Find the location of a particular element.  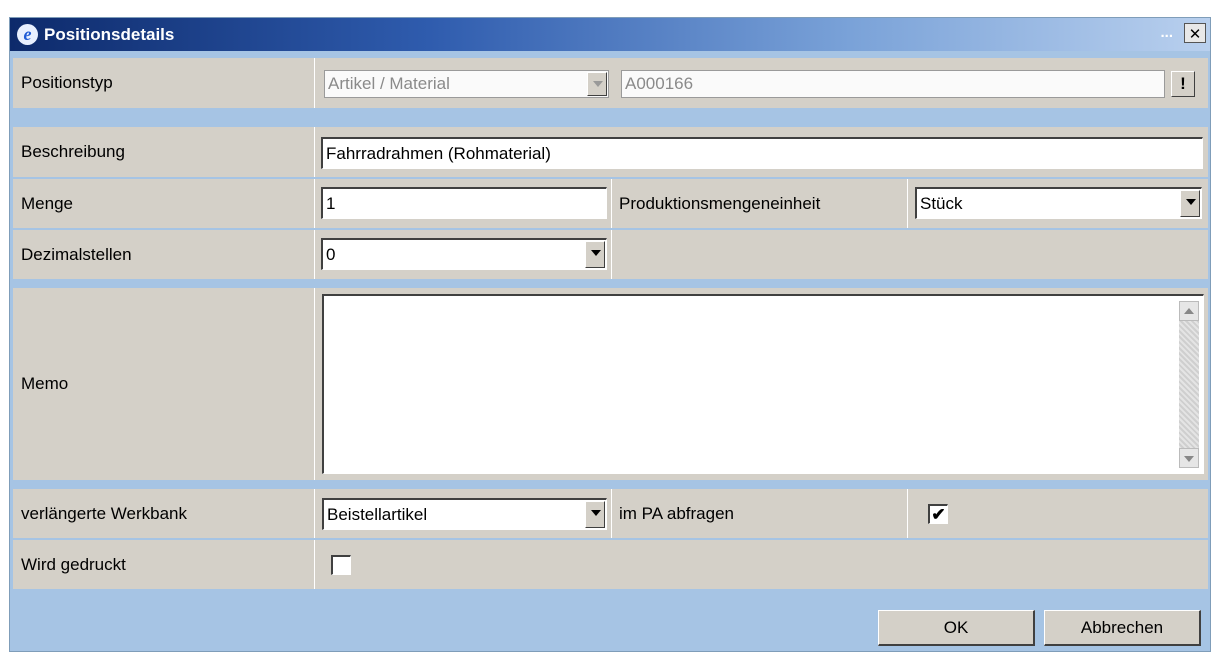

pick-item-button: ! is located at coordinates (1183, 84).